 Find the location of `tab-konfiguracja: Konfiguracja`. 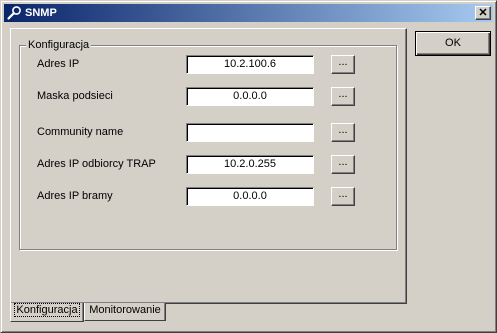

tab-konfiguracja: Konfiguracja is located at coordinates (47, 312).